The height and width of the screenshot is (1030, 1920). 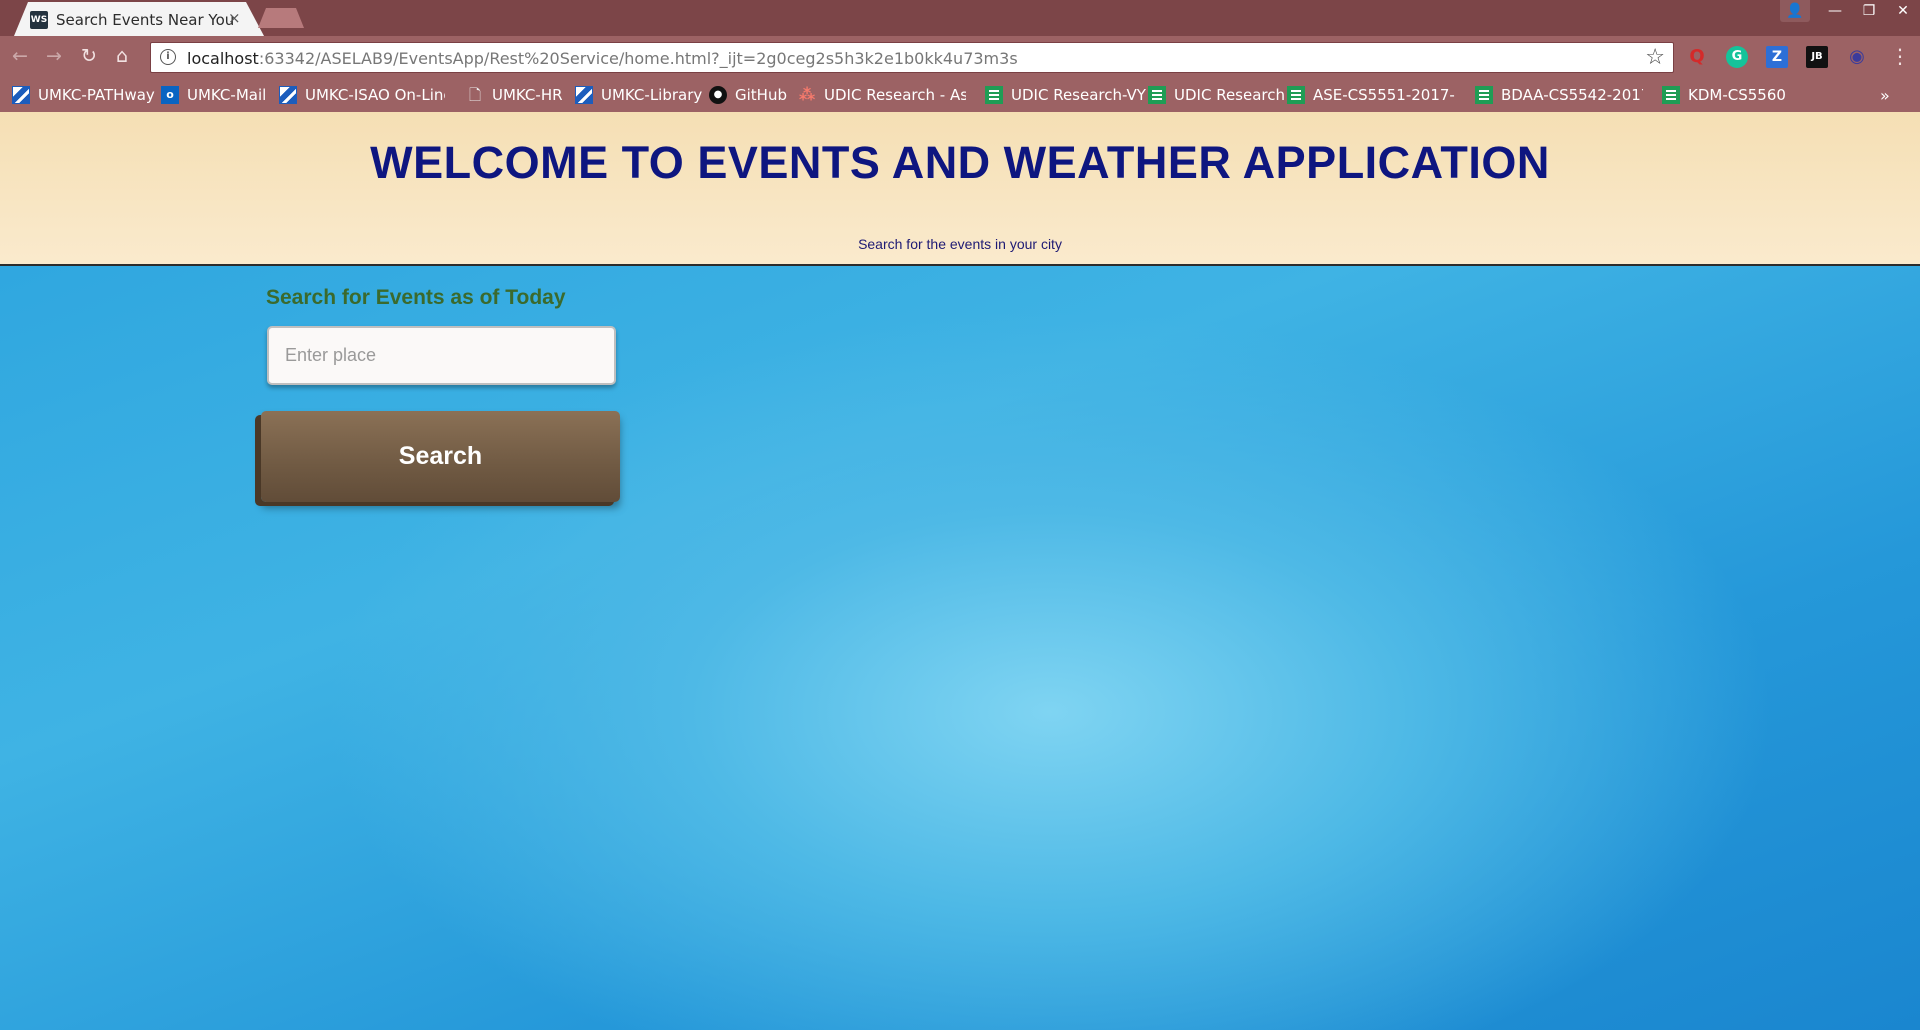 I want to click on site-info-icon: i, so click(x=168, y=57).